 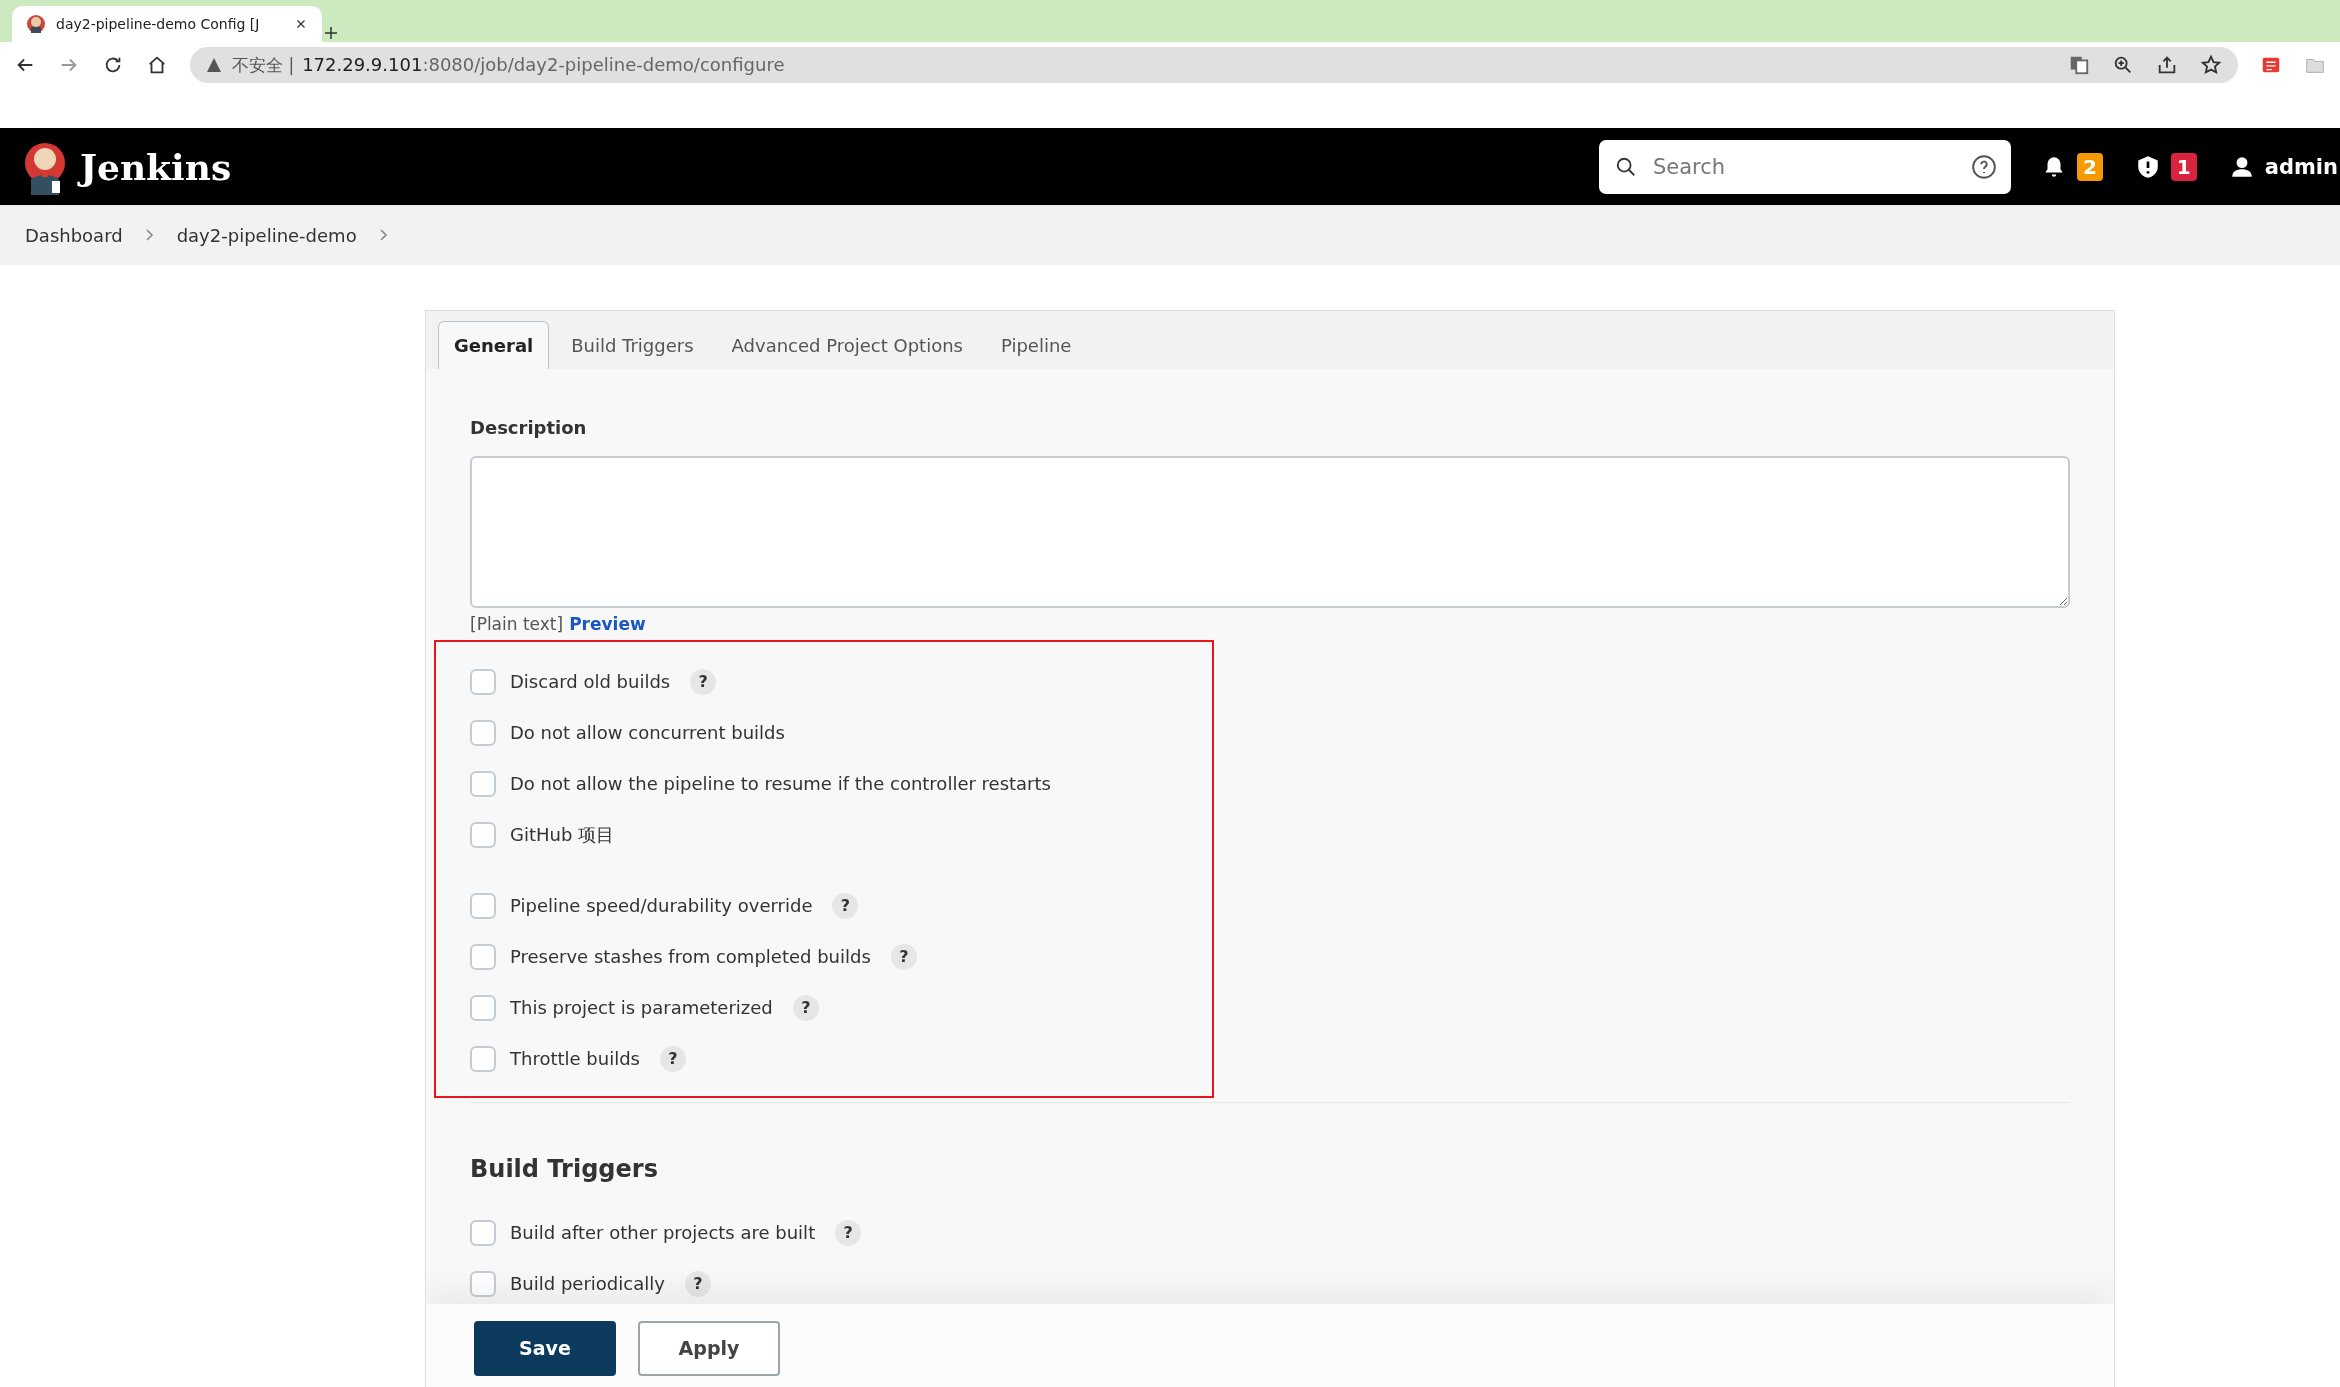 I want to click on option-label: GitHub 项目, so click(x=562, y=834).